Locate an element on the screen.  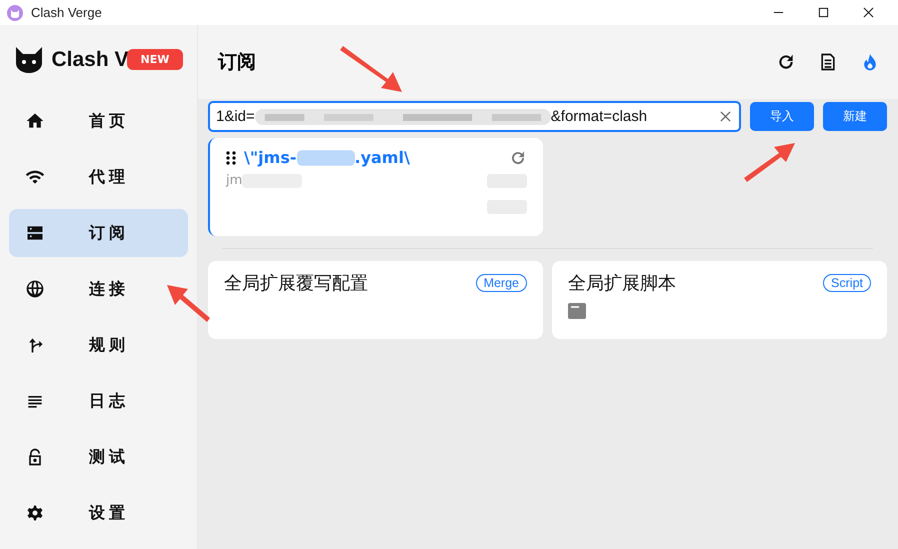
new-badge: NEW is located at coordinates (155, 59).